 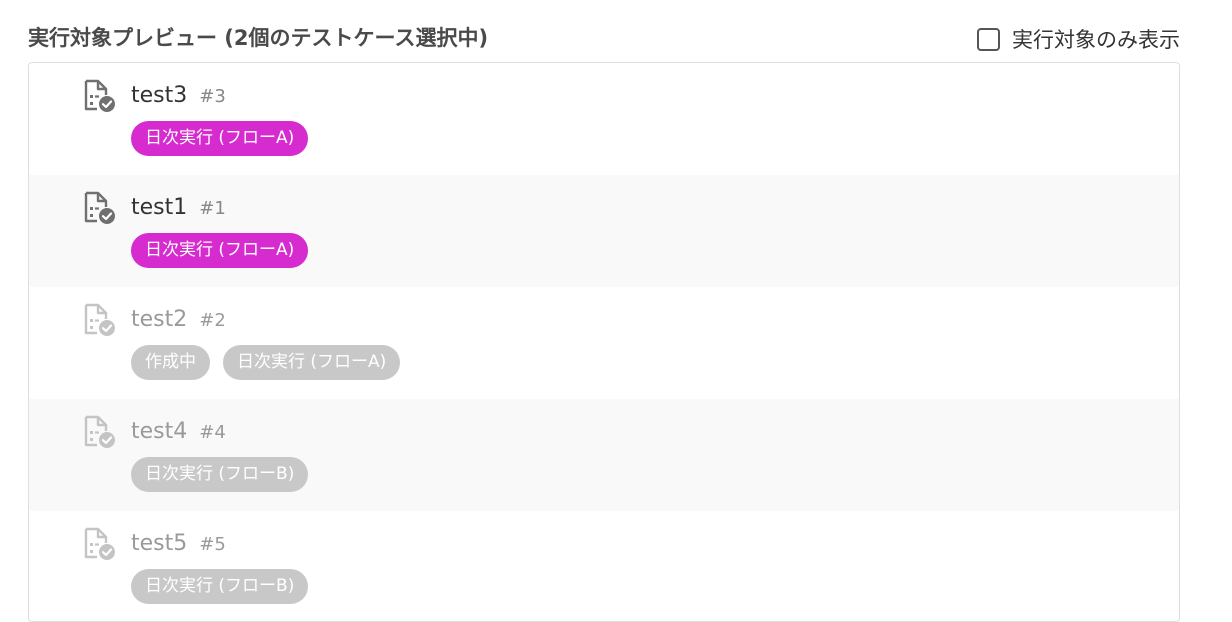 I want to click on test-case-title: test1 #1, so click(x=178, y=207).